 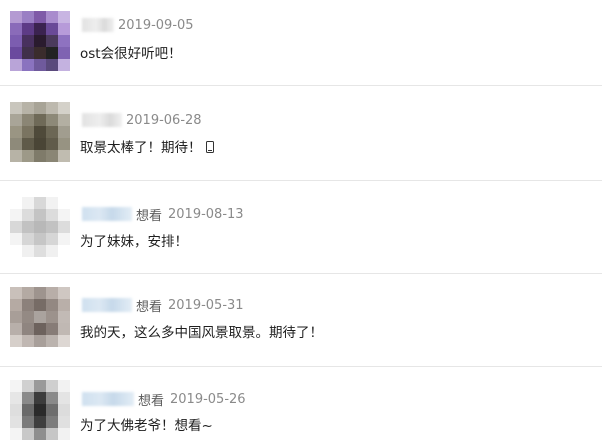 What do you see at coordinates (141, 148) in the screenshot?
I see `comment-text-content: 取景太棒了！期待！` at bounding box center [141, 148].